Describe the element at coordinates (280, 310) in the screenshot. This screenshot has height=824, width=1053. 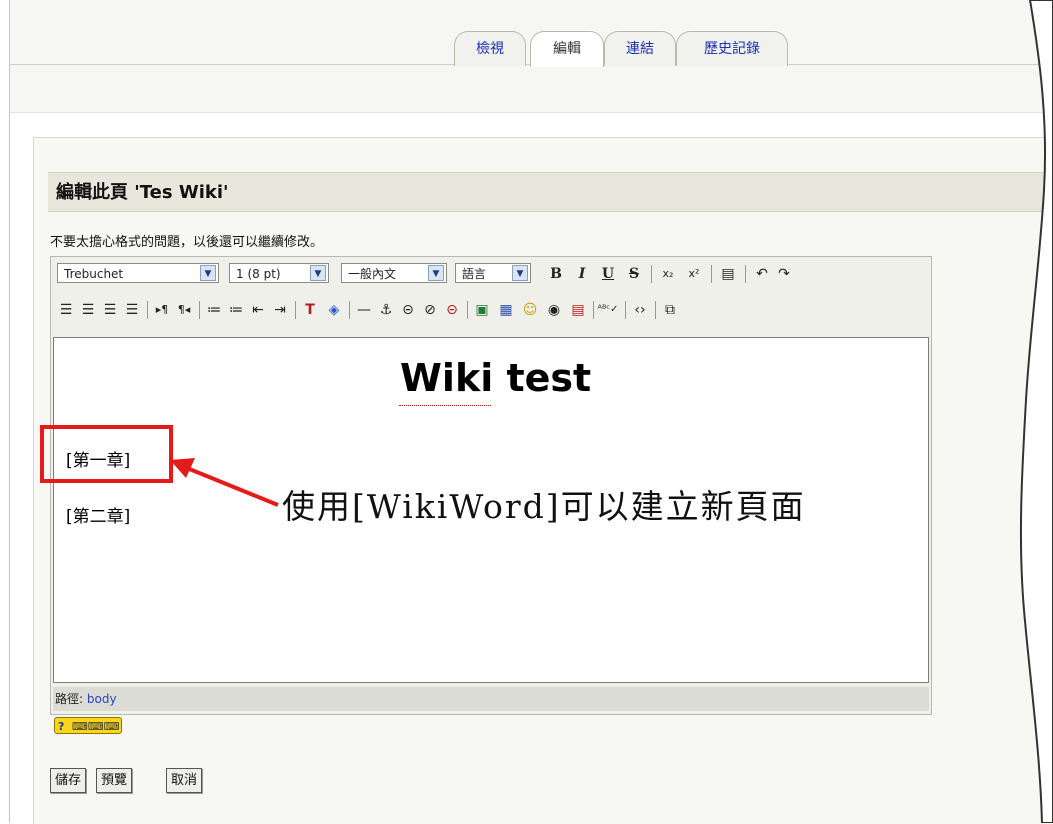
I see `indent-icon: ⇥` at that location.